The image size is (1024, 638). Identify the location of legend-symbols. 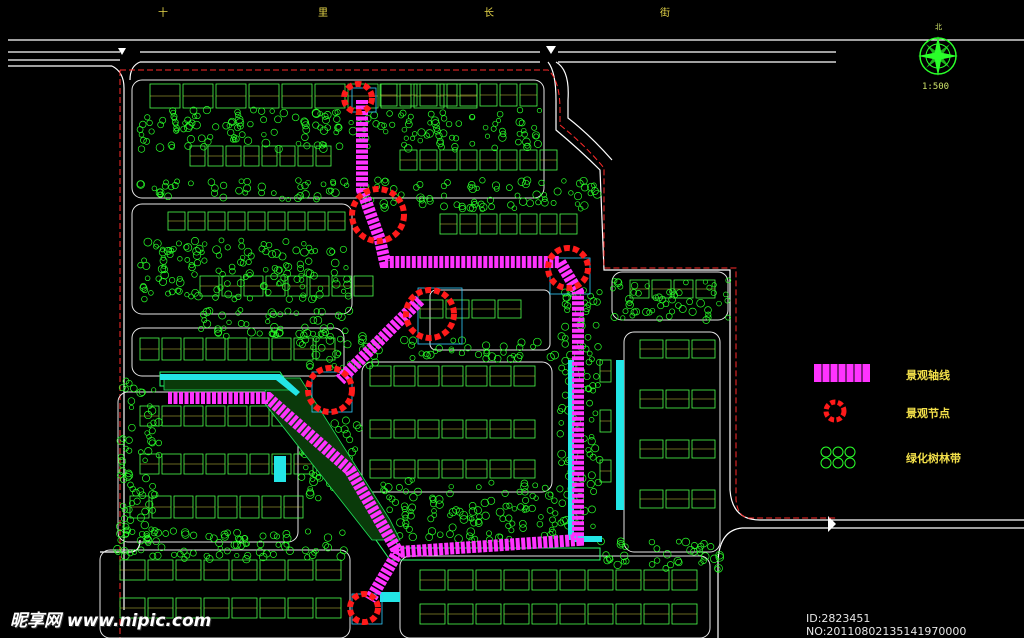
(842, 416).